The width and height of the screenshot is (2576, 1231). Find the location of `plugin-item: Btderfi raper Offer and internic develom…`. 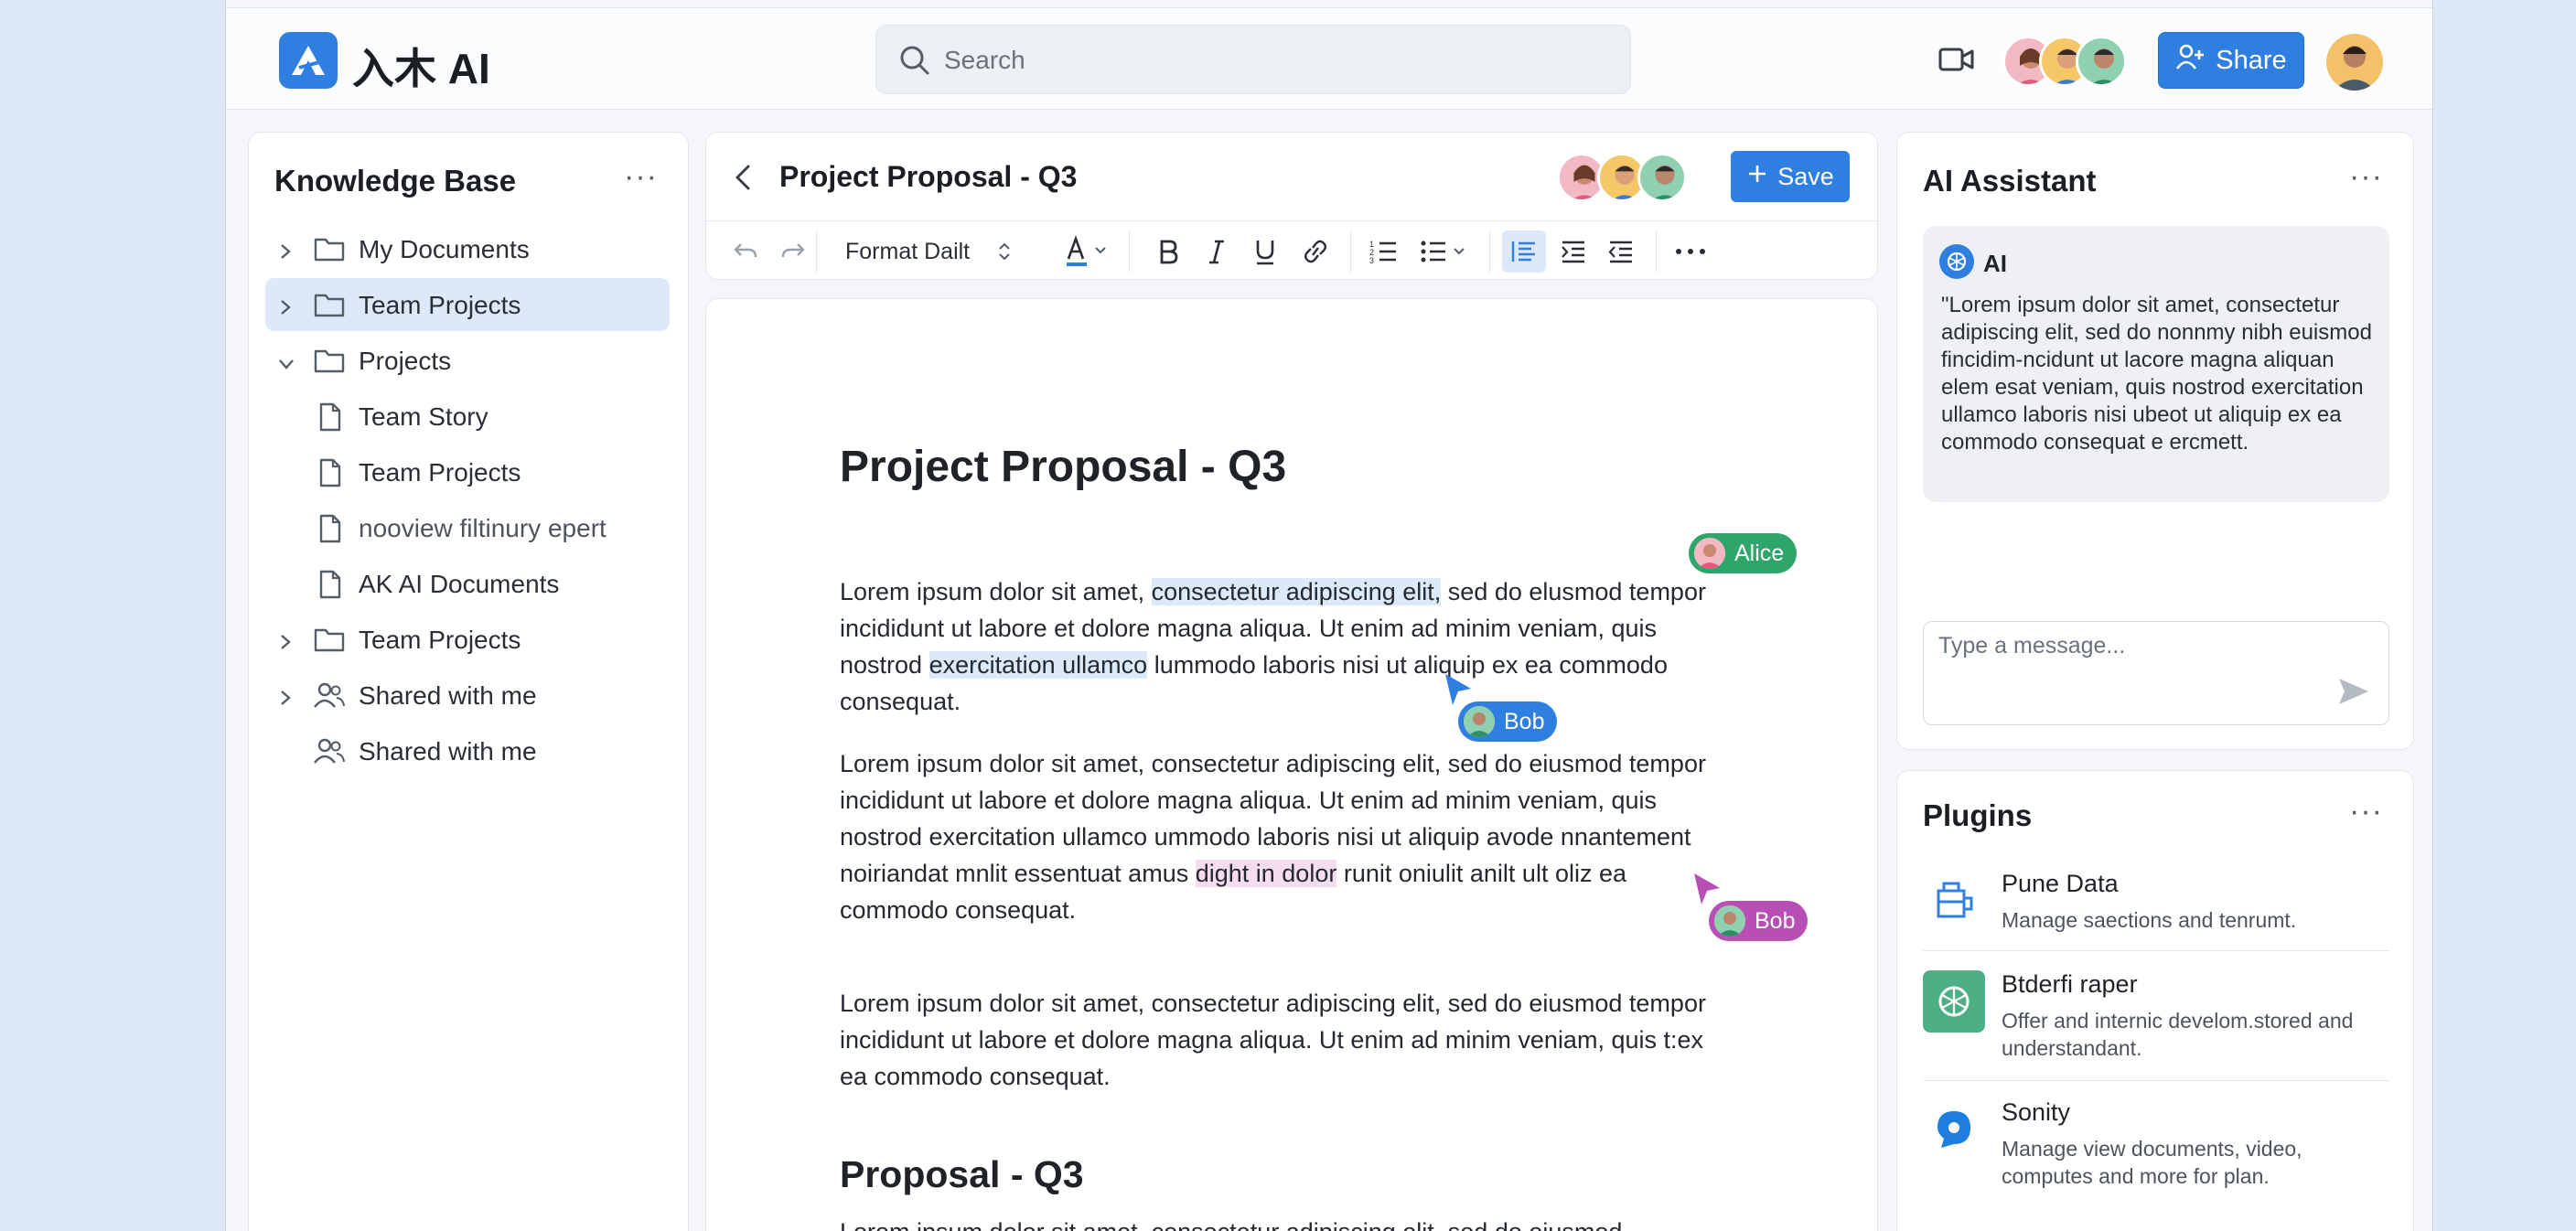

plugin-item: Btderfi raper Offer and internic develom… is located at coordinates (2156, 1020).